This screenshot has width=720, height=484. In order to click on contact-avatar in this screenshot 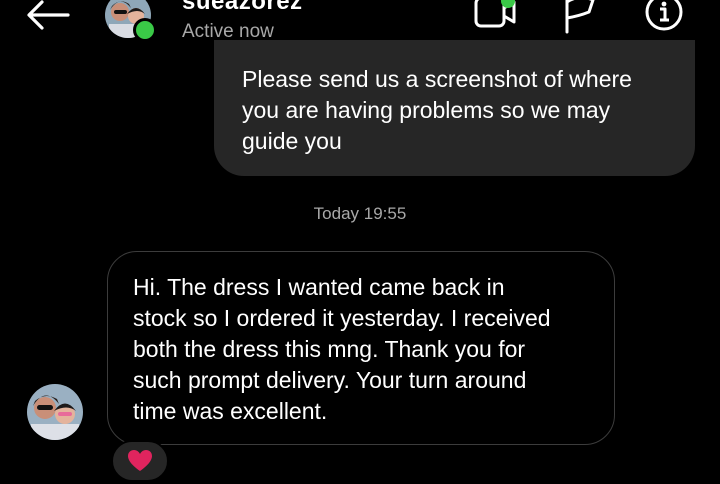, I will do `click(131, 21)`.